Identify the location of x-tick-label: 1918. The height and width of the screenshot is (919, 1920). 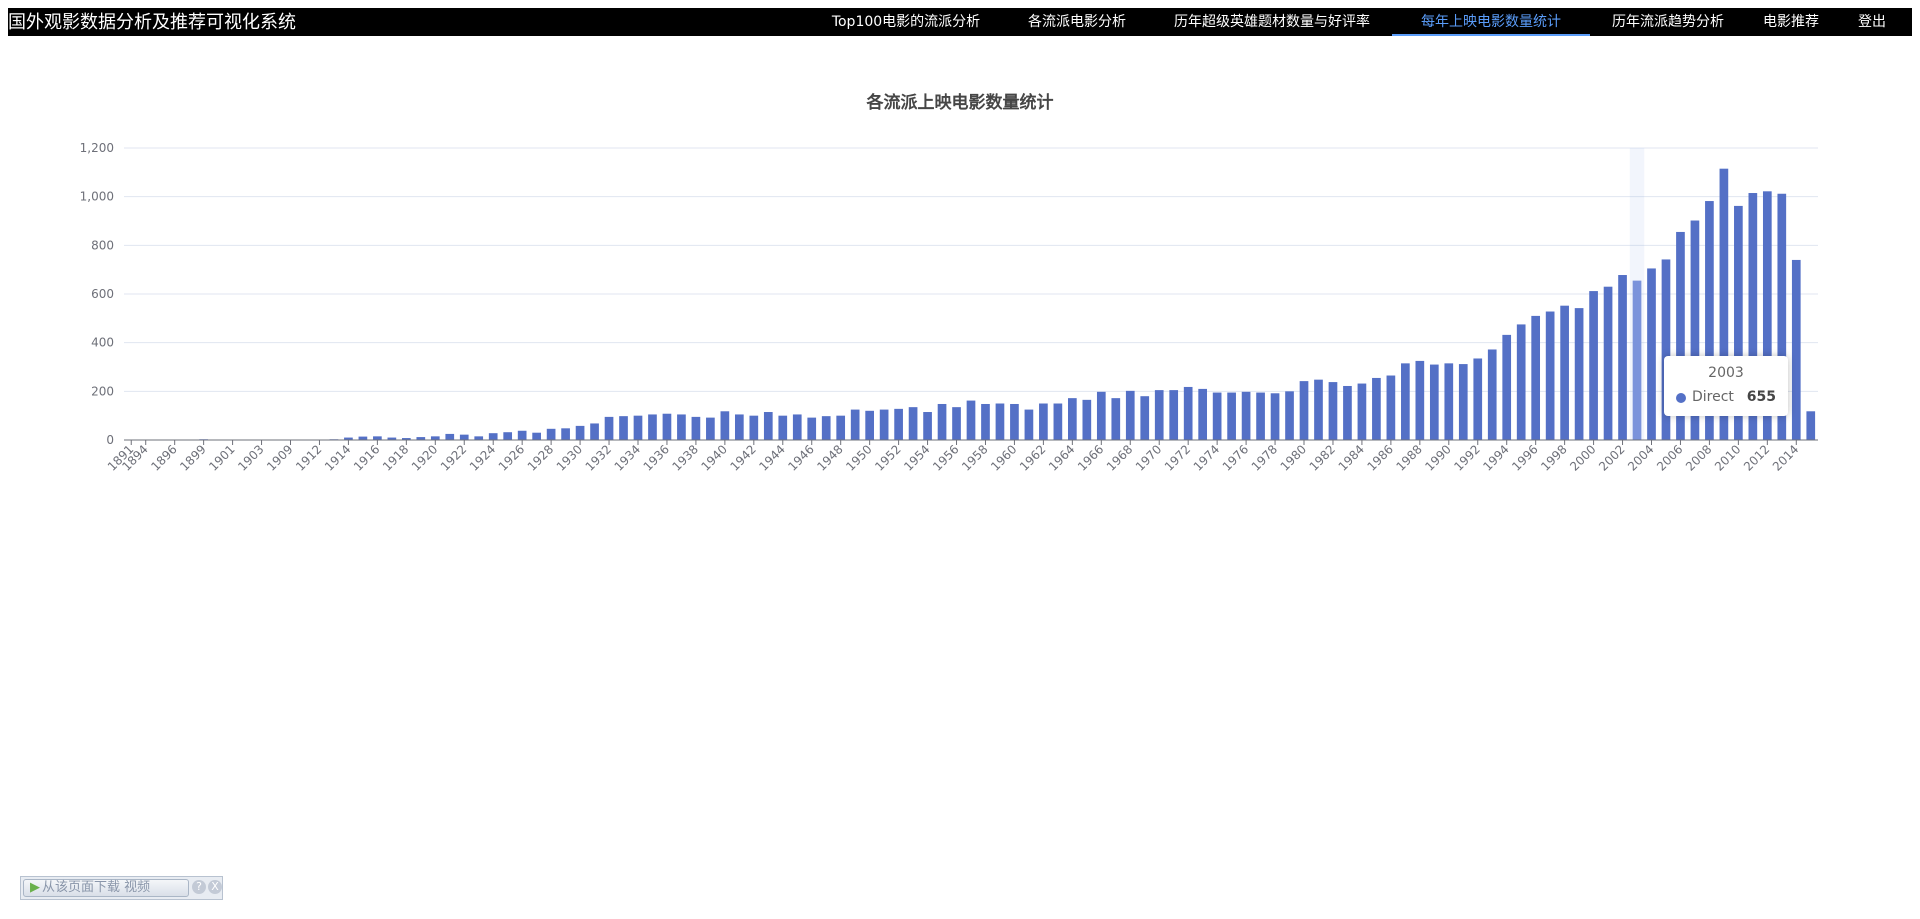
(395, 457).